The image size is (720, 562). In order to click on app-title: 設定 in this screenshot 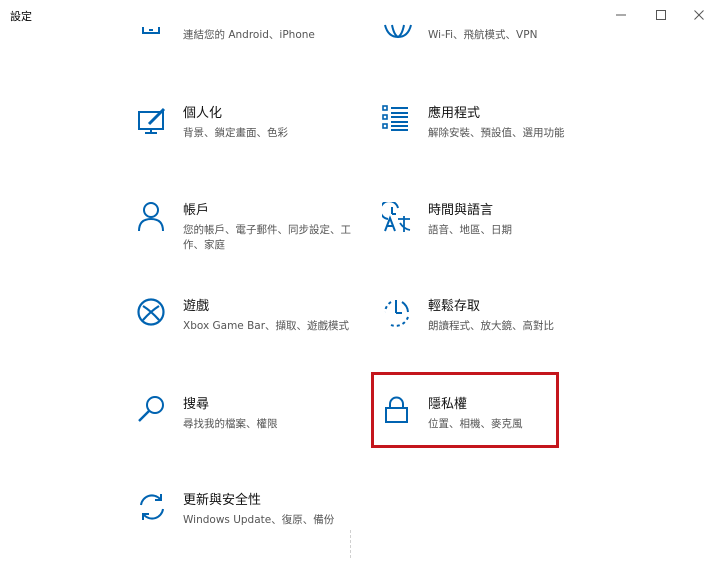, I will do `click(21, 16)`.